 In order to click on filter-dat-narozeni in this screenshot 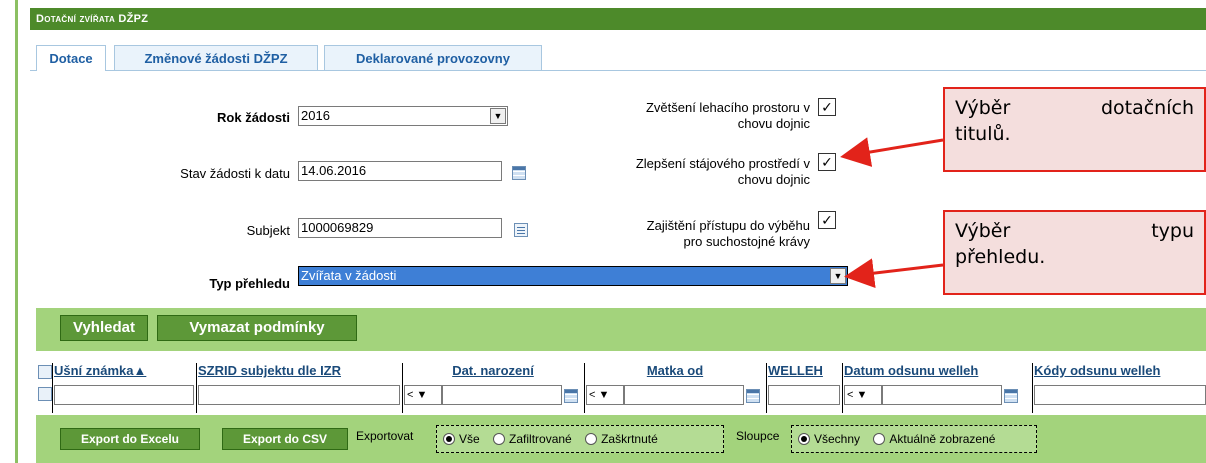, I will do `click(502, 395)`.